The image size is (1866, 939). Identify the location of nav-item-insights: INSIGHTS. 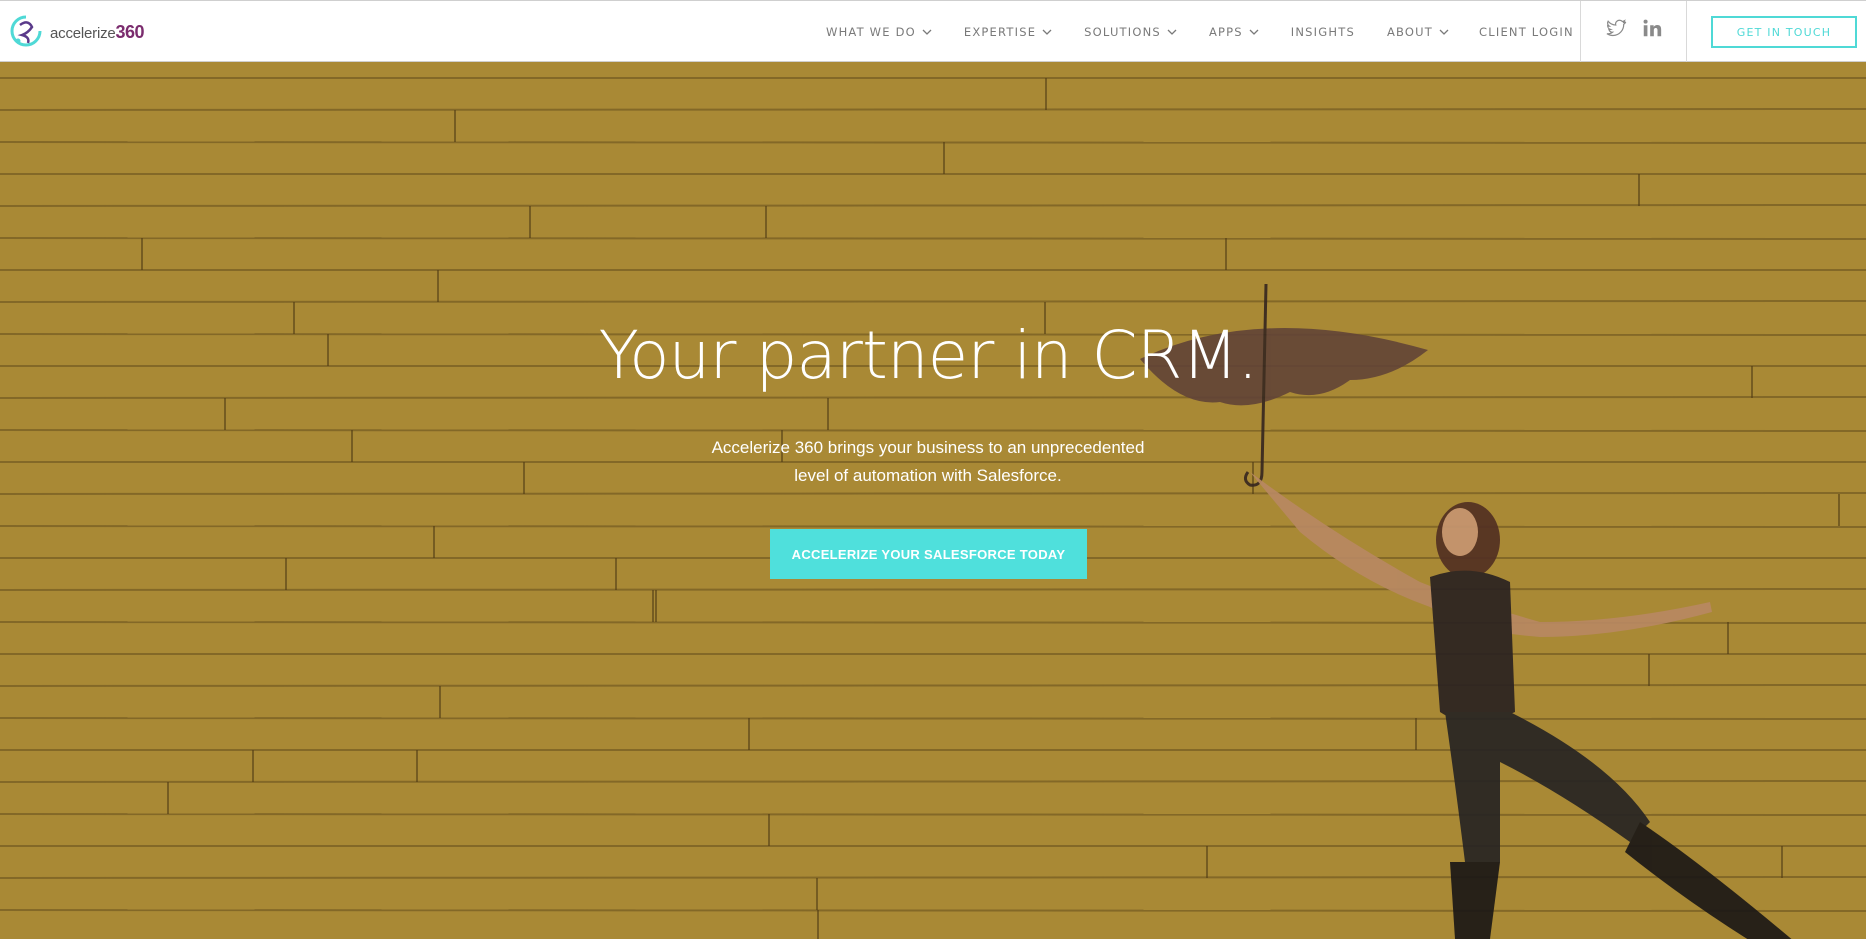
(1323, 32).